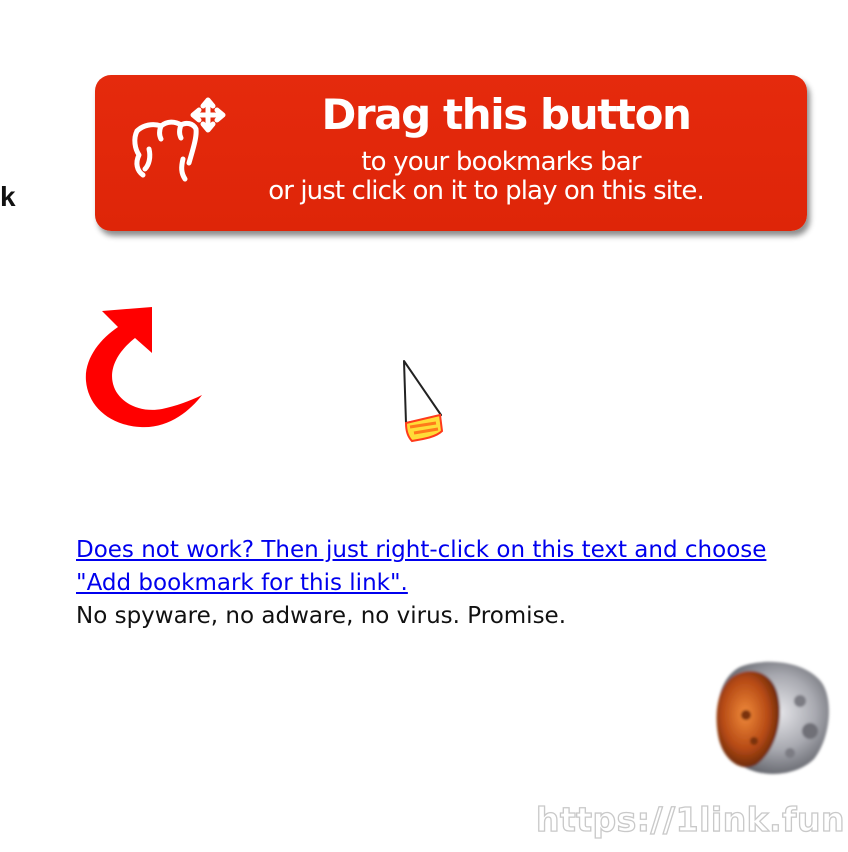 This screenshot has width=848, height=852. I want to click on drag-hand-icon, so click(179, 139).